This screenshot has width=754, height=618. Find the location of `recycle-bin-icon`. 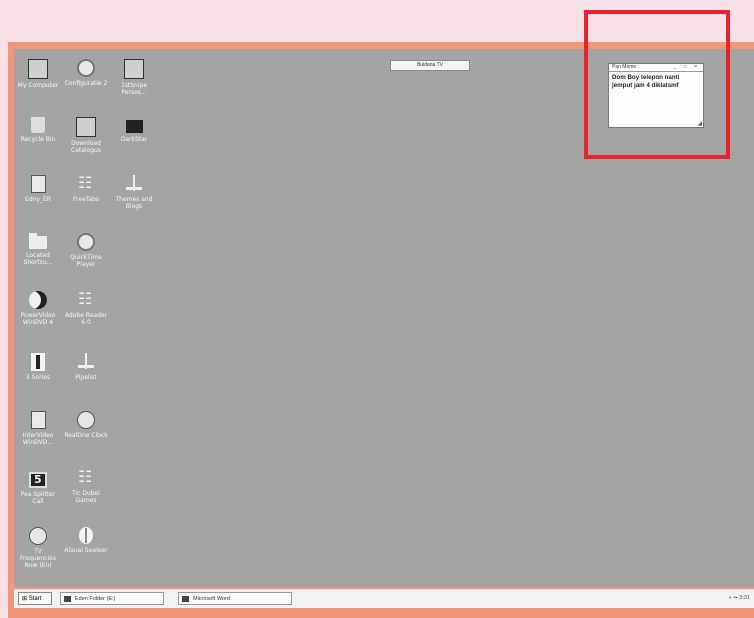

recycle-bin-icon is located at coordinates (38, 125).